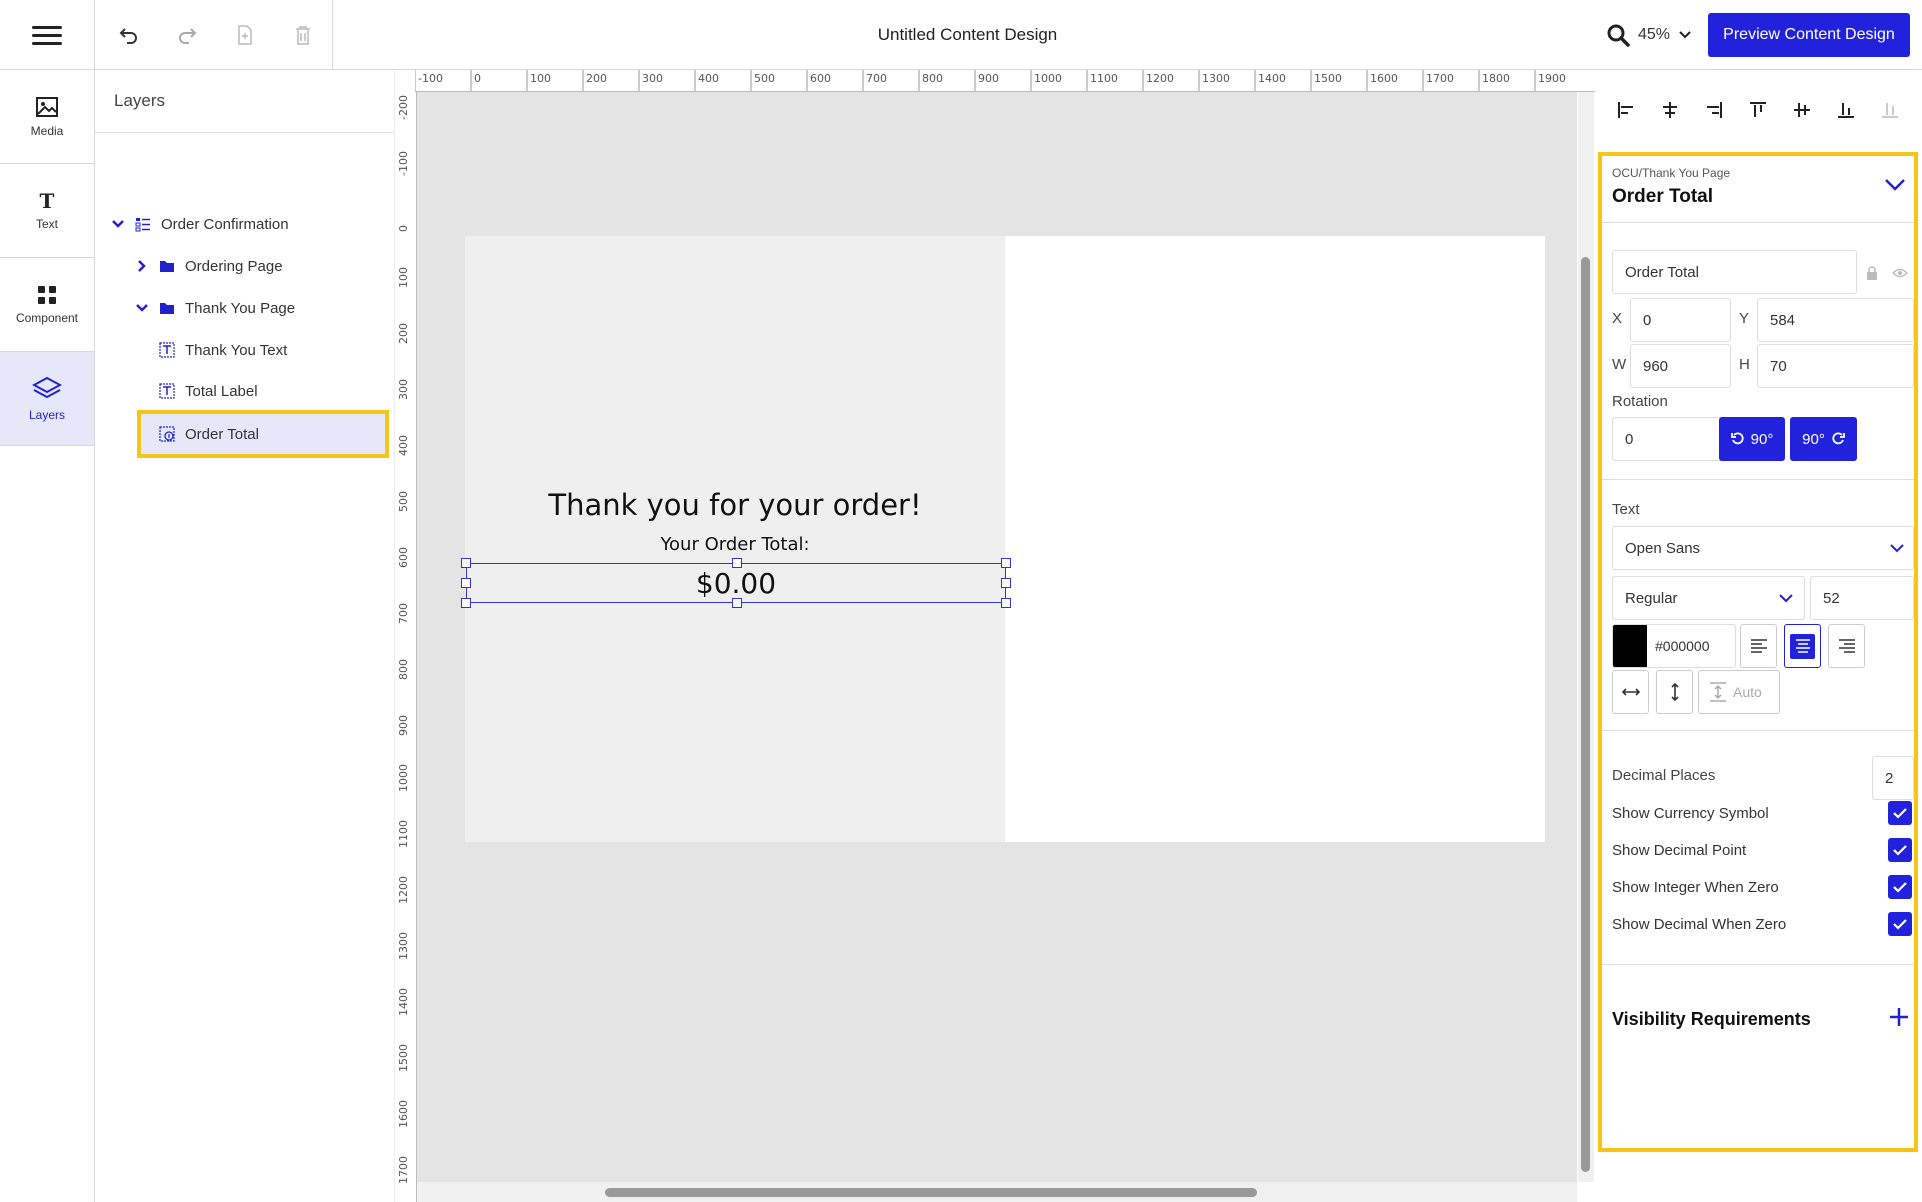  I want to click on w-input: 960, so click(1680, 366).